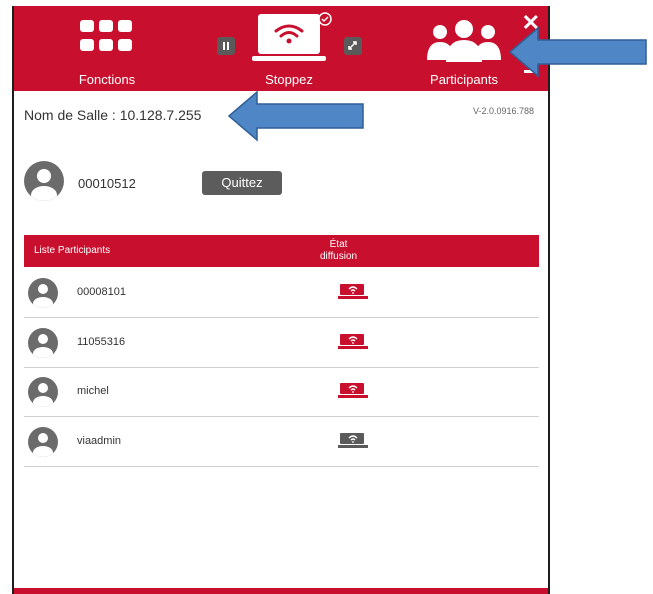 Image resolution: width=653 pixels, height=594 pixels. Describe the element at coordinates (99, 440) in the screenshot. I see `participant-name: viaadmin` at that location.